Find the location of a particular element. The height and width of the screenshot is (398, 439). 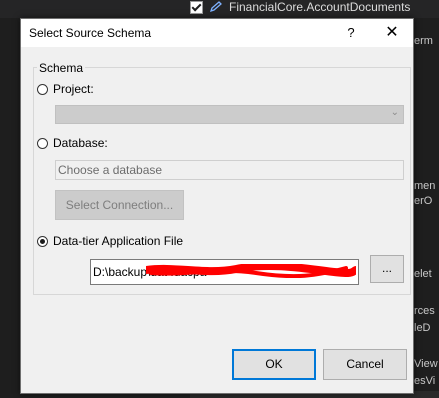

database-radio-option: Database: is located at coordinates (72, 143).